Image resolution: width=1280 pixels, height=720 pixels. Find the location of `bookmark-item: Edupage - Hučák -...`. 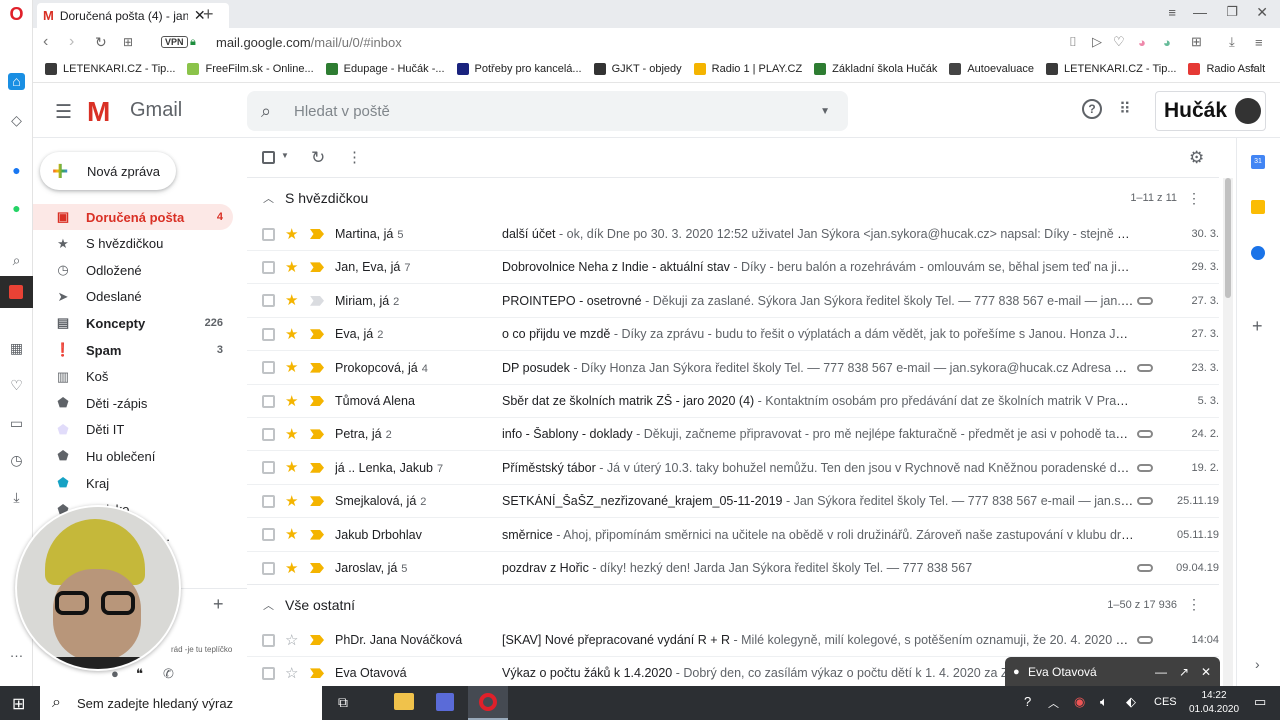

bookmark-item: Edupage - Hučák -... is located at coordinates (385, 69).